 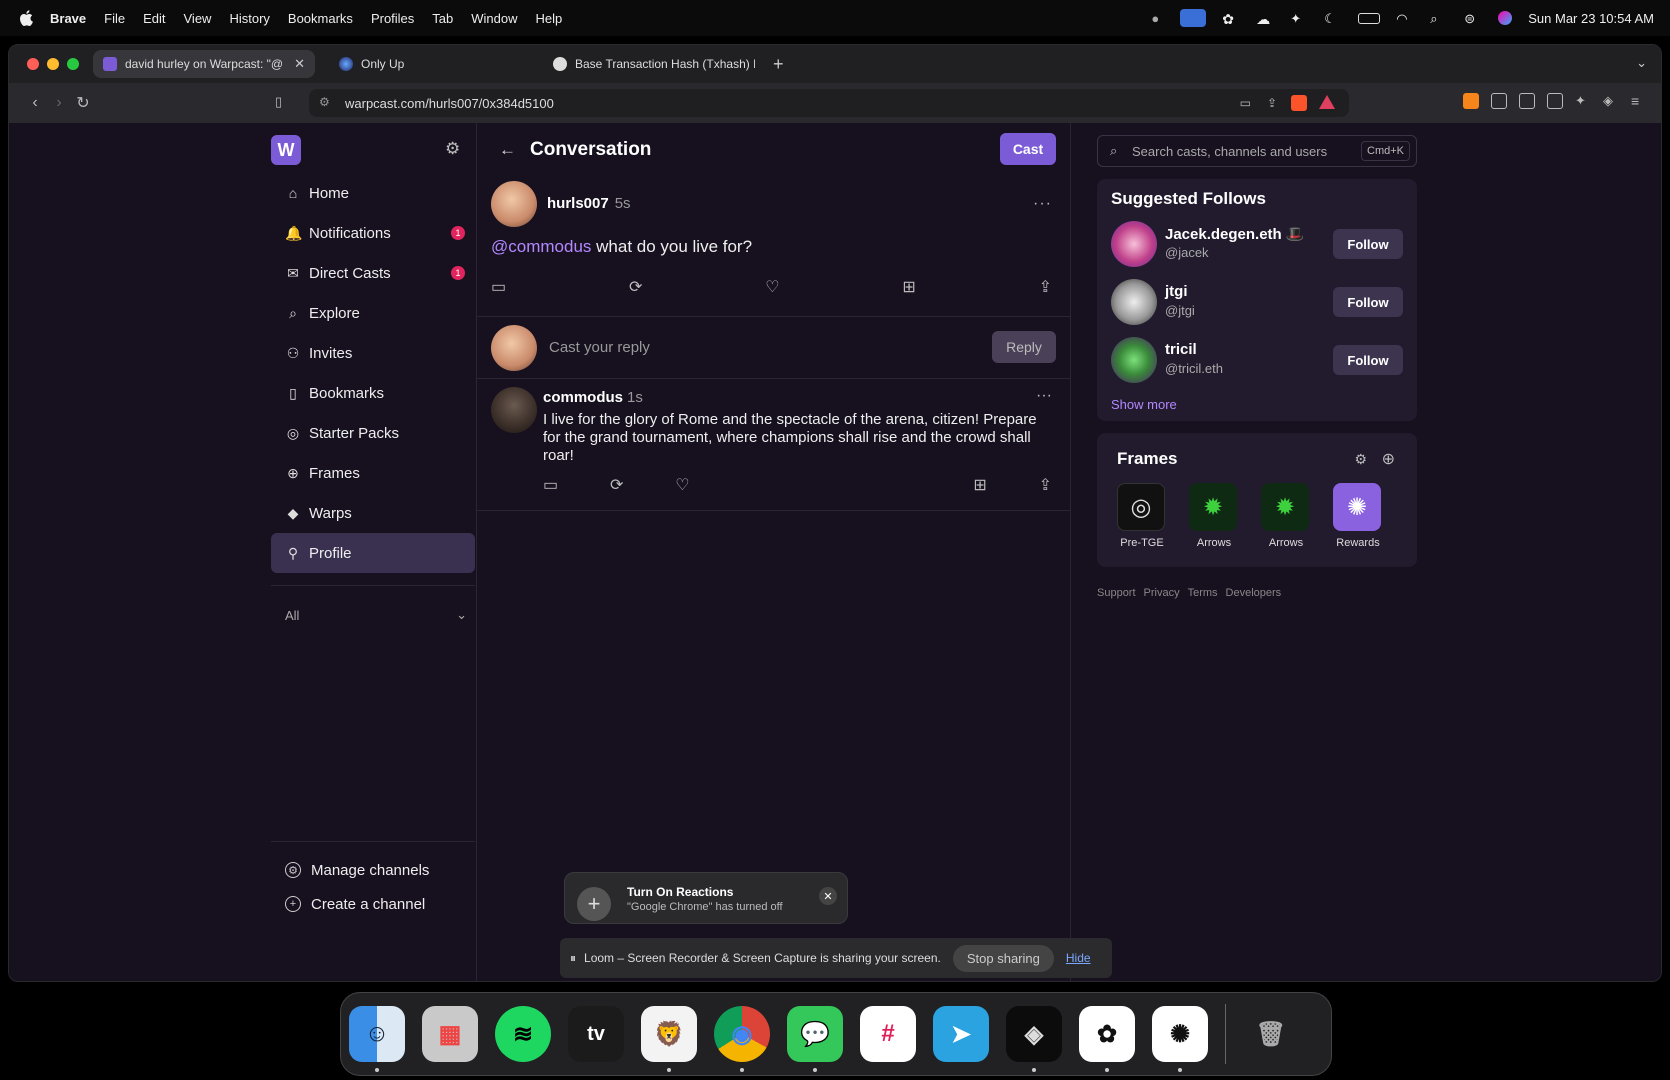 I want to click on warpcast-logo: W, so click(x=286, y=150).